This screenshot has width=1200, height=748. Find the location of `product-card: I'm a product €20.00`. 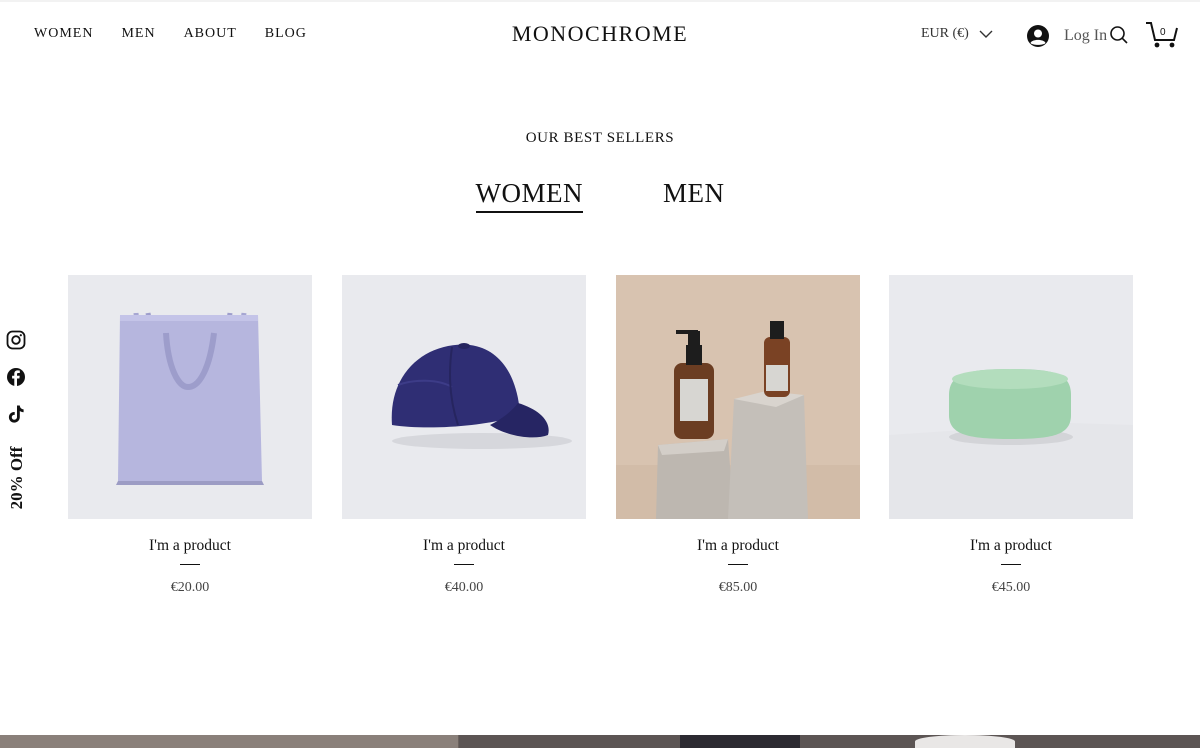

product-card: I'm a product €20.00 is located at coordinates (190, 435).